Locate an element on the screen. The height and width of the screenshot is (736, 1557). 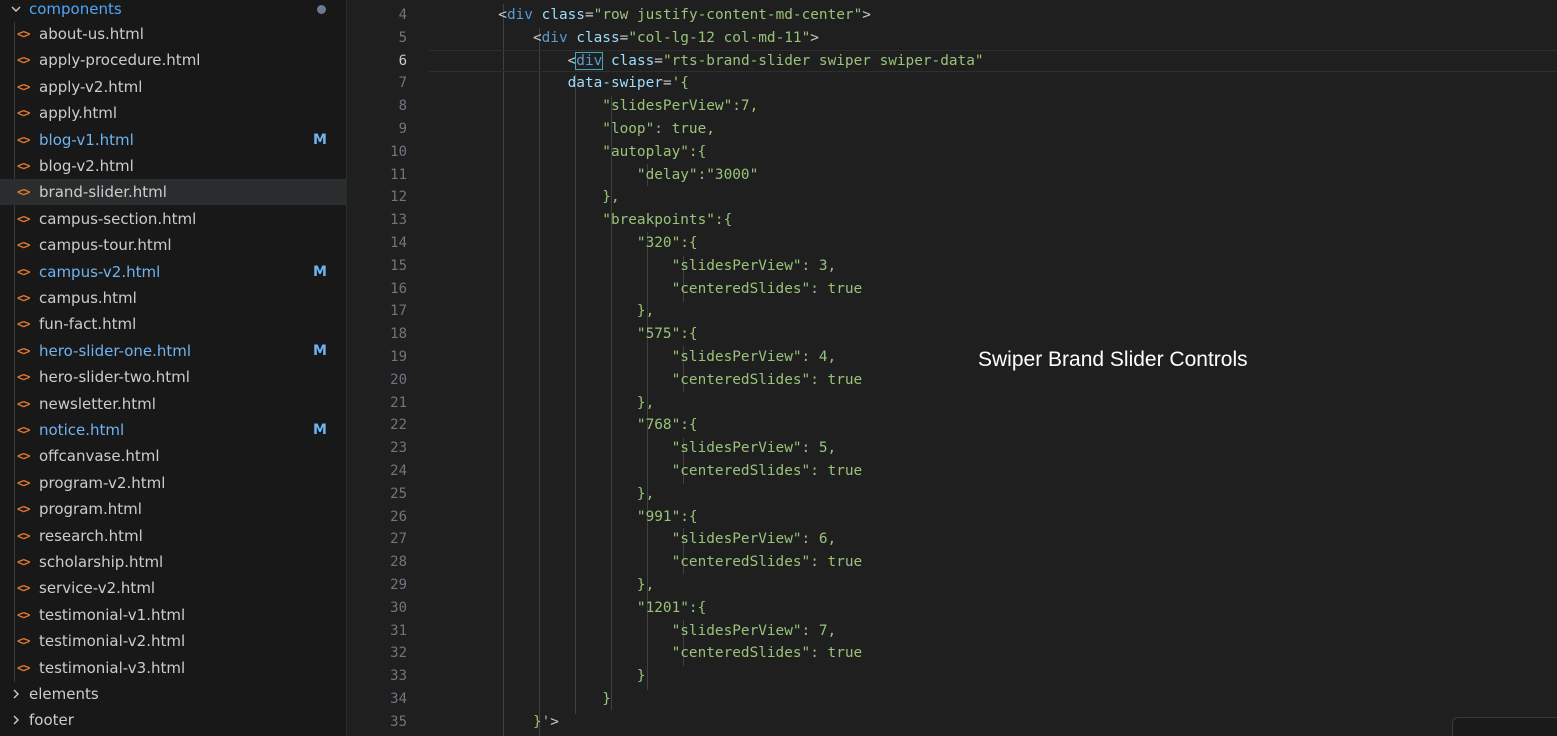
line-number: 21 is located at coordinates (398, 402).